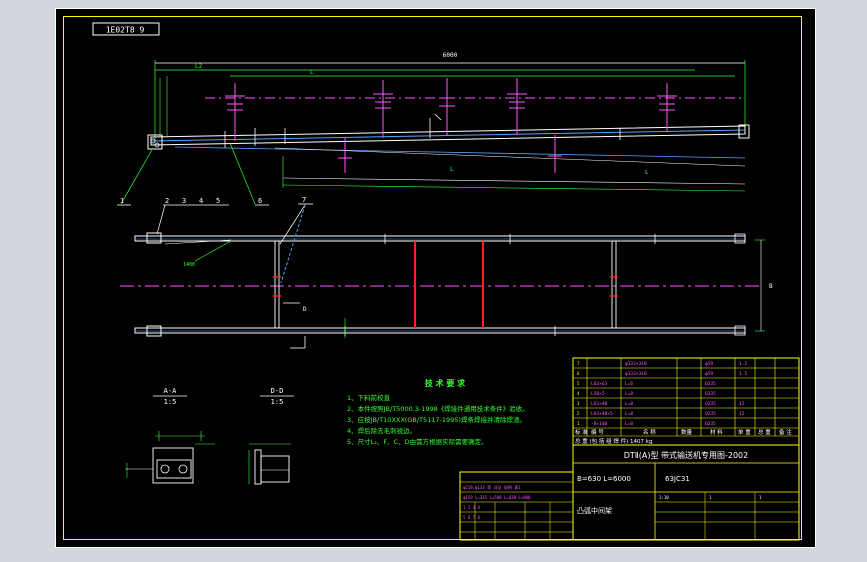 The image size is (867, 562). What do you see at coordinates (167, 201) in the screenshot?
I see `part-label-2: 2` at bounding box center [167, 201].